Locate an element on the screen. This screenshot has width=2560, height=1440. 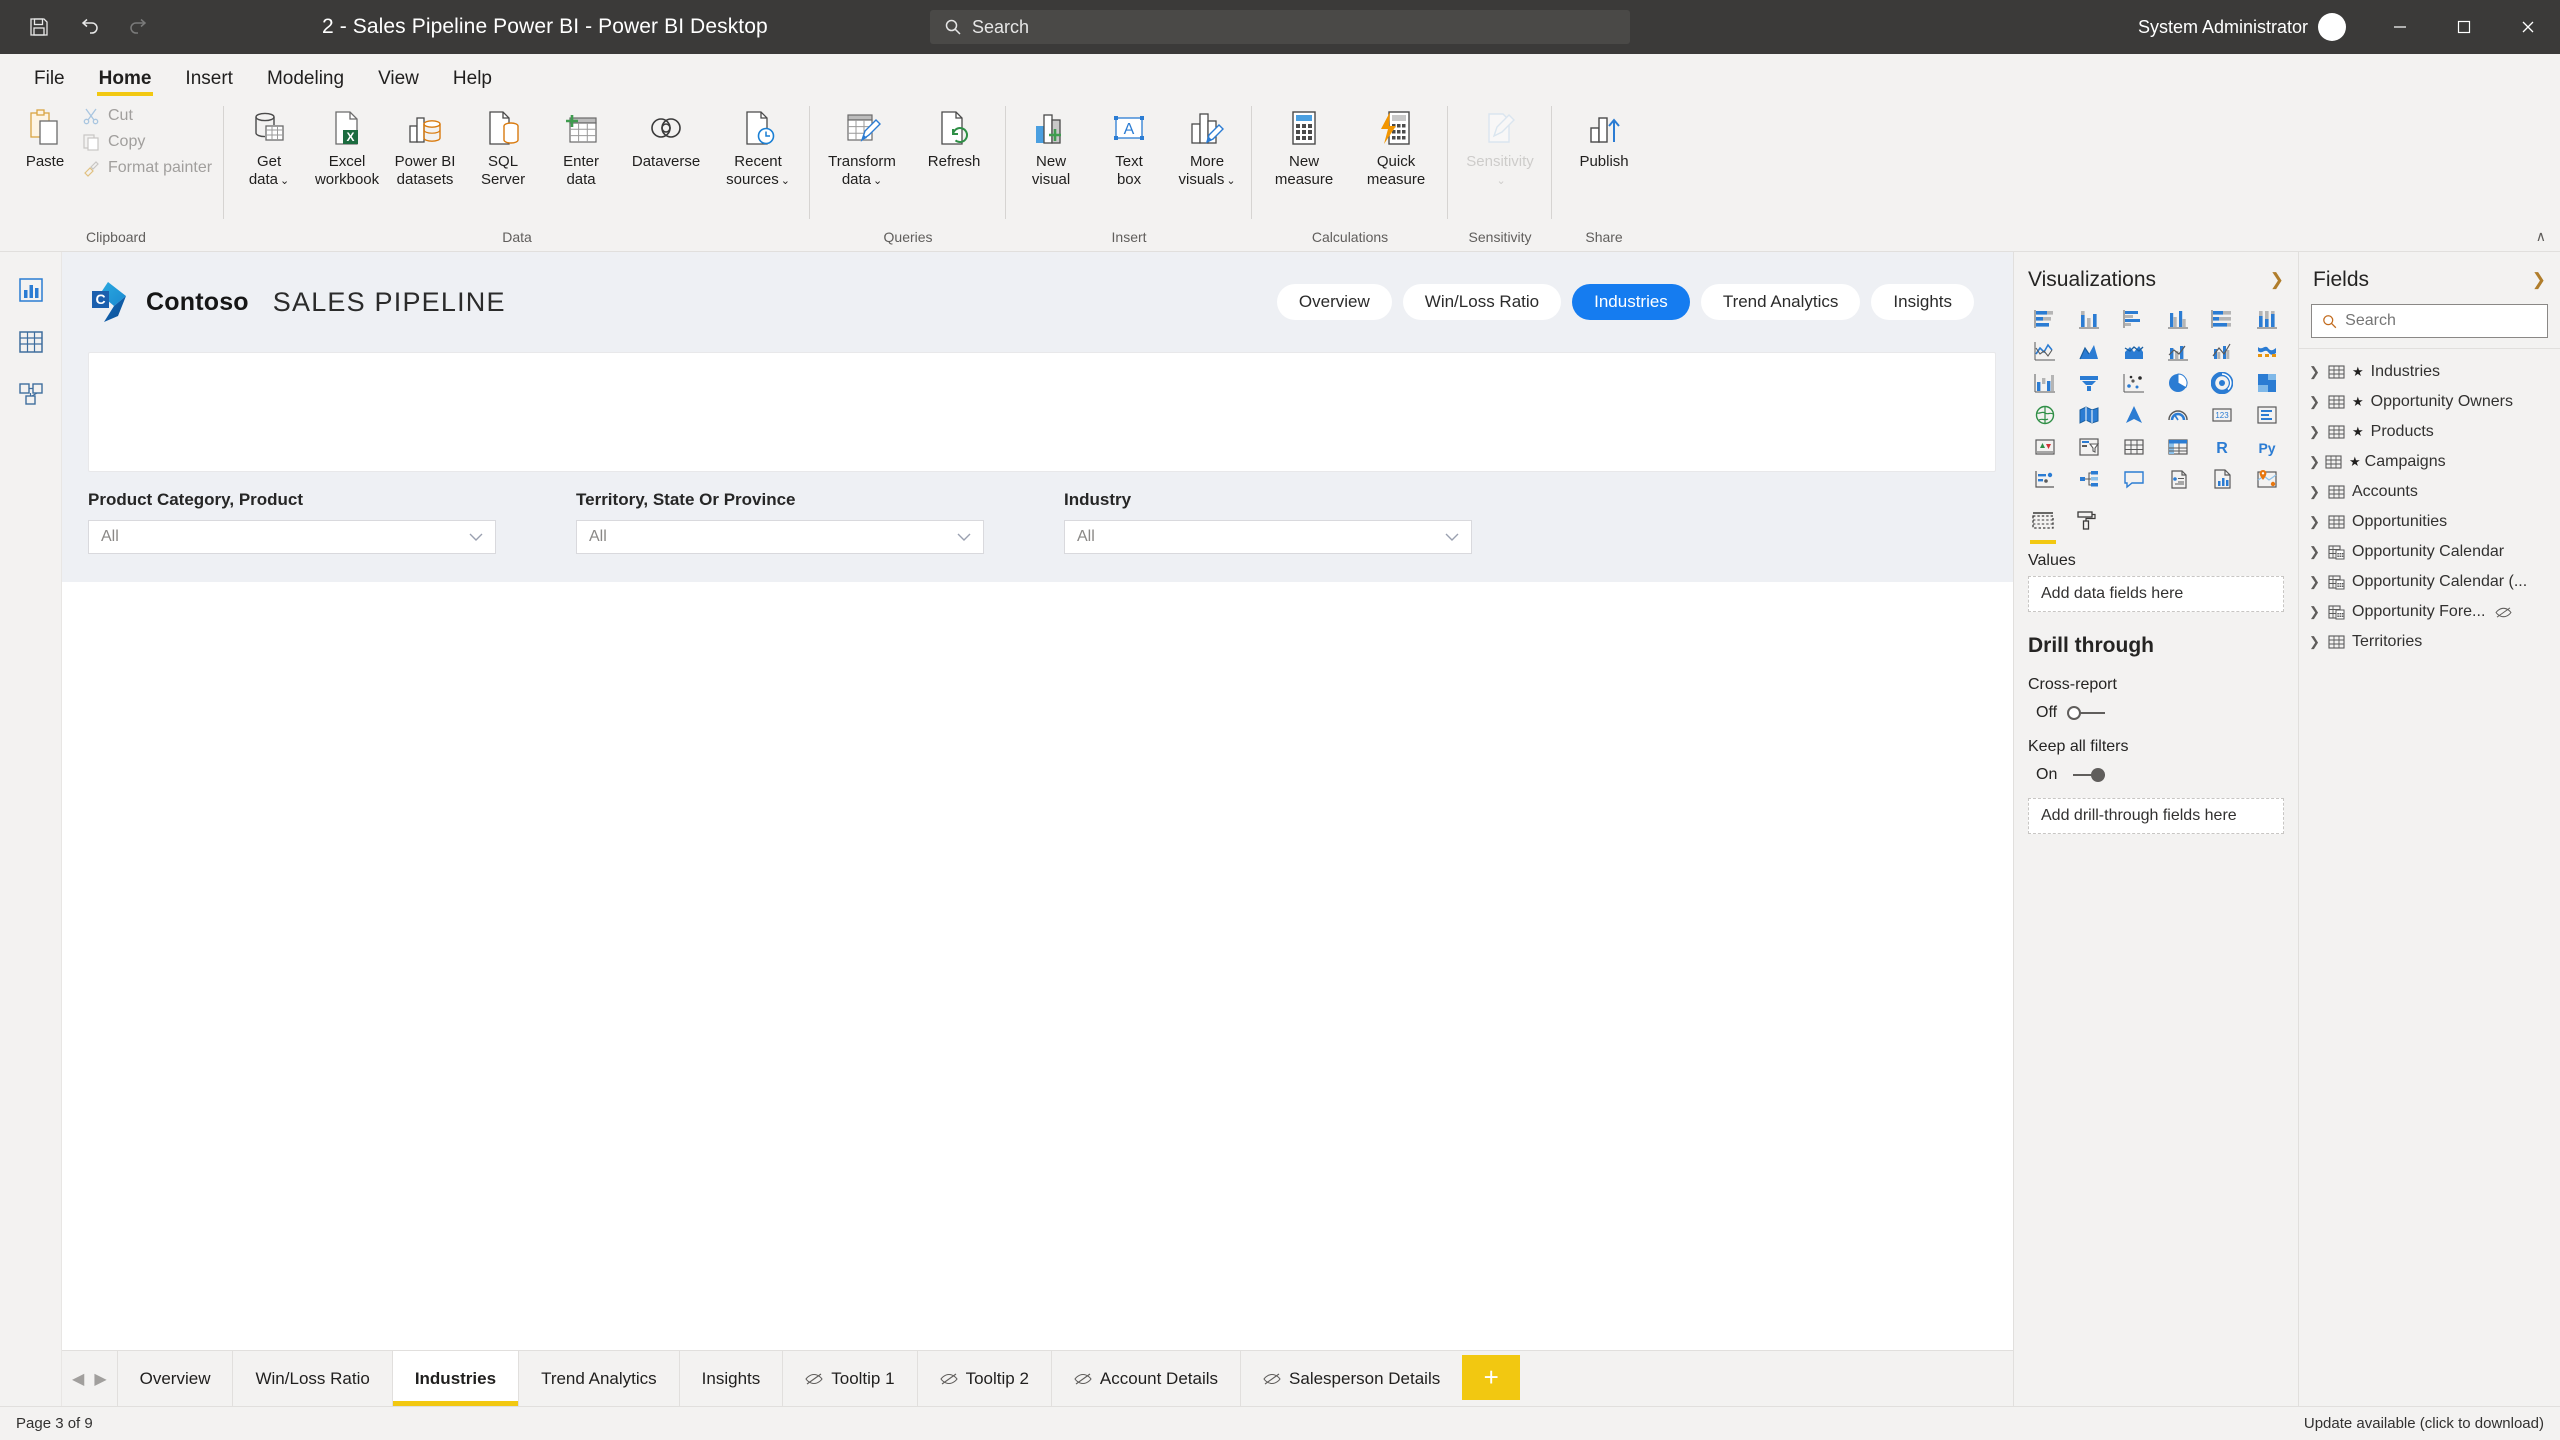
cross-report-toggle is located at coordinates (2086, 713).